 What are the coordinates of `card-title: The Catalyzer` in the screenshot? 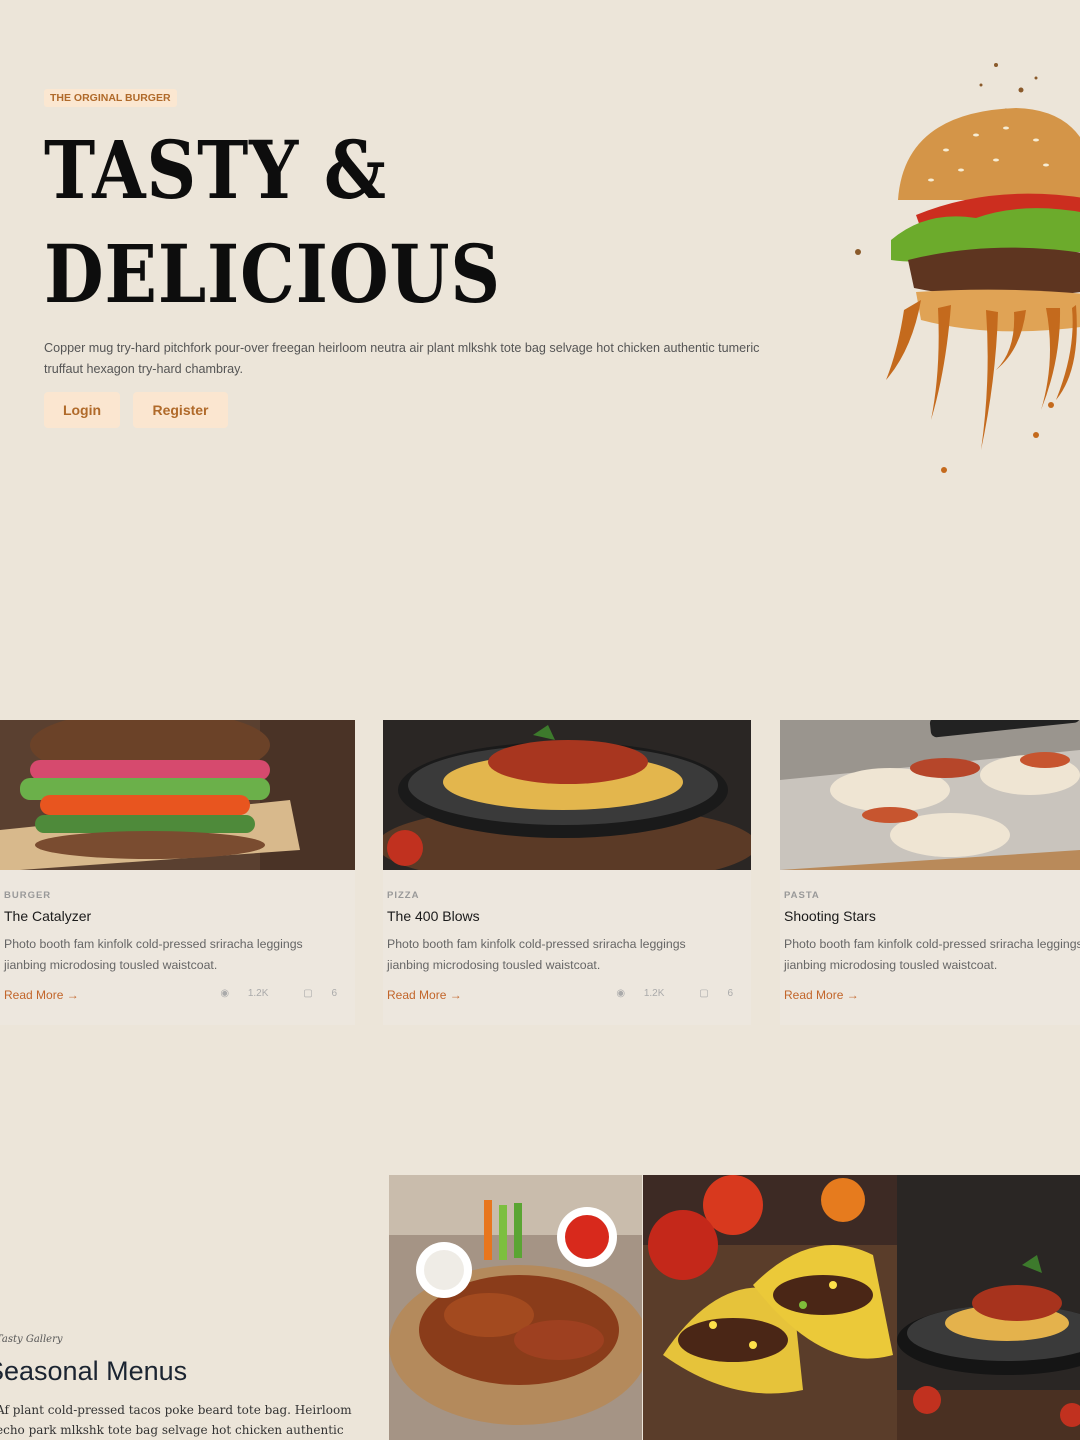 It's located at (48, 916).